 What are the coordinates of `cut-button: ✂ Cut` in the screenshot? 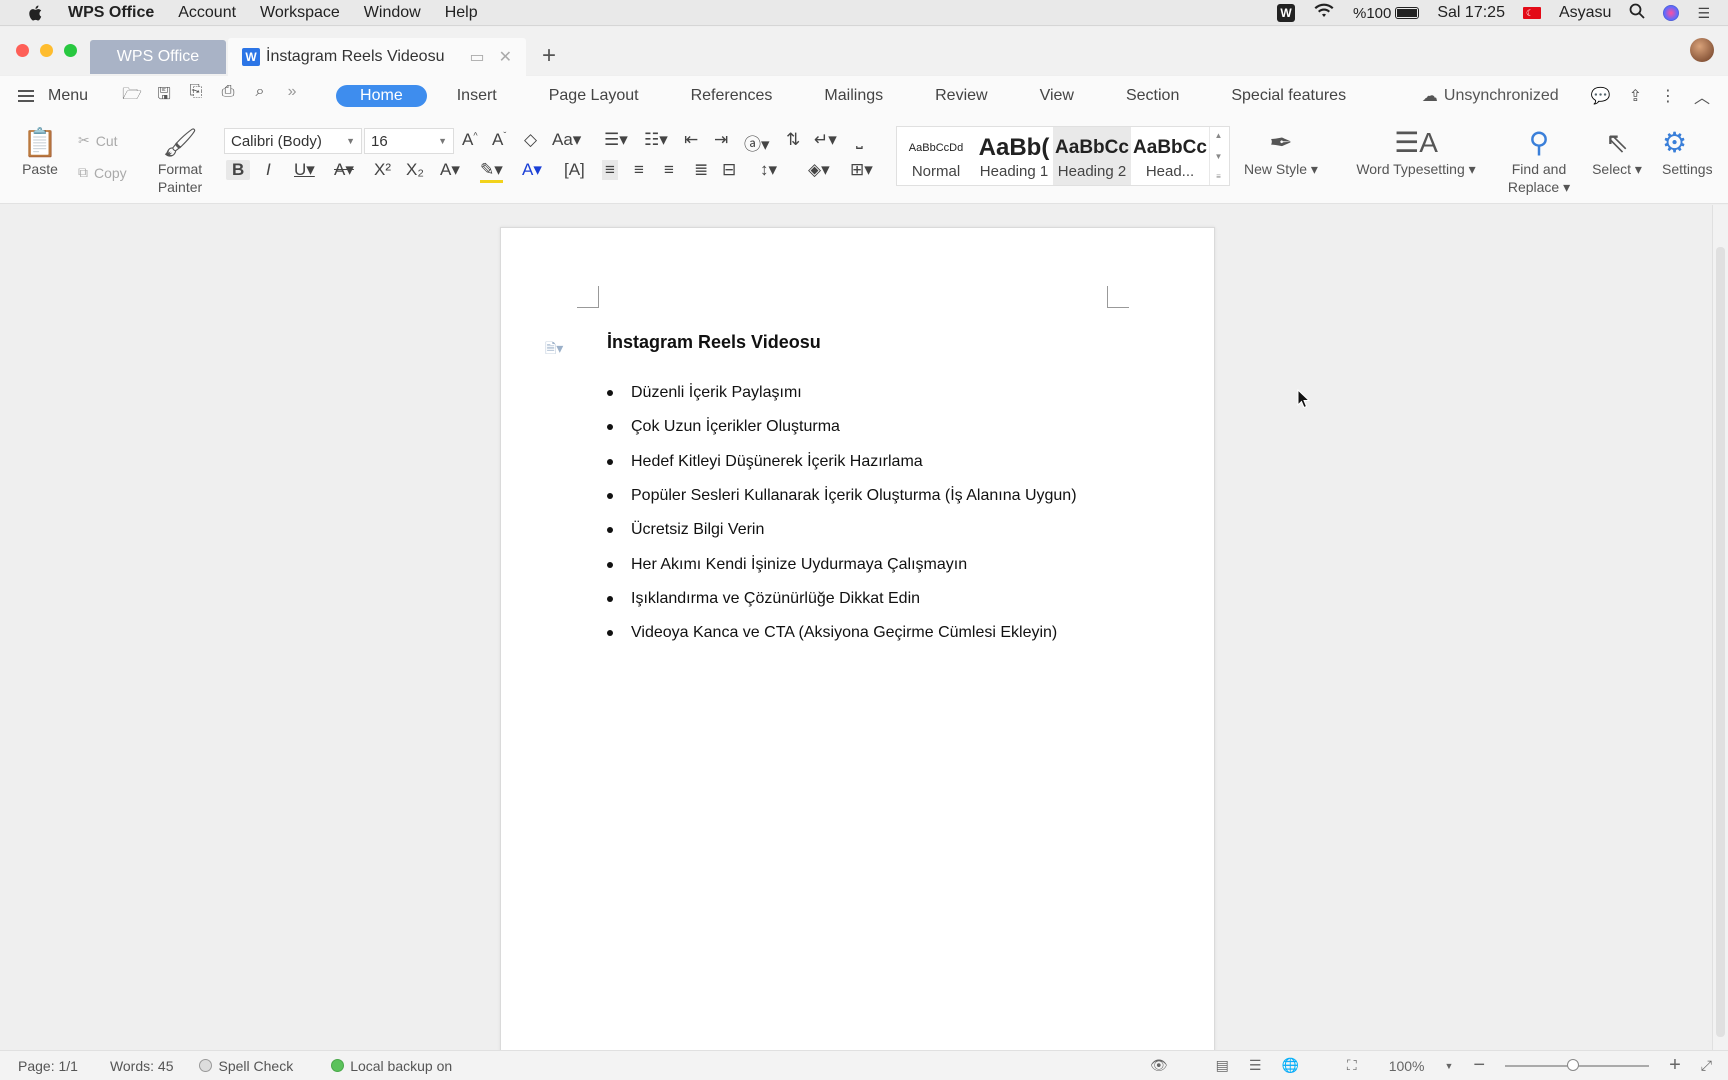 It's located at (98, 140).